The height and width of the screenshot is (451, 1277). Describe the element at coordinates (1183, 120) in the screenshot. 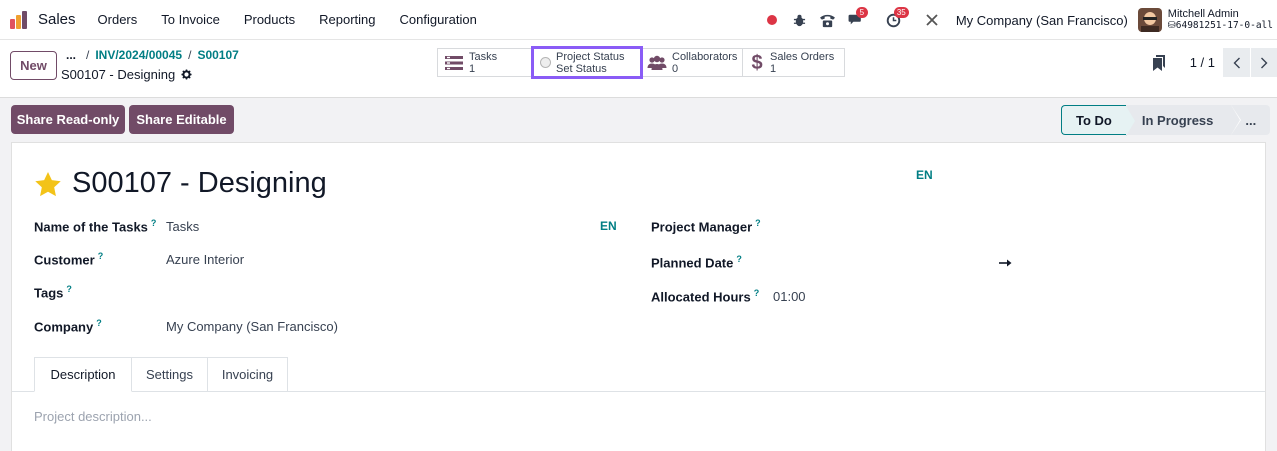

I see `stage-in-progress: In Progress` at that location.